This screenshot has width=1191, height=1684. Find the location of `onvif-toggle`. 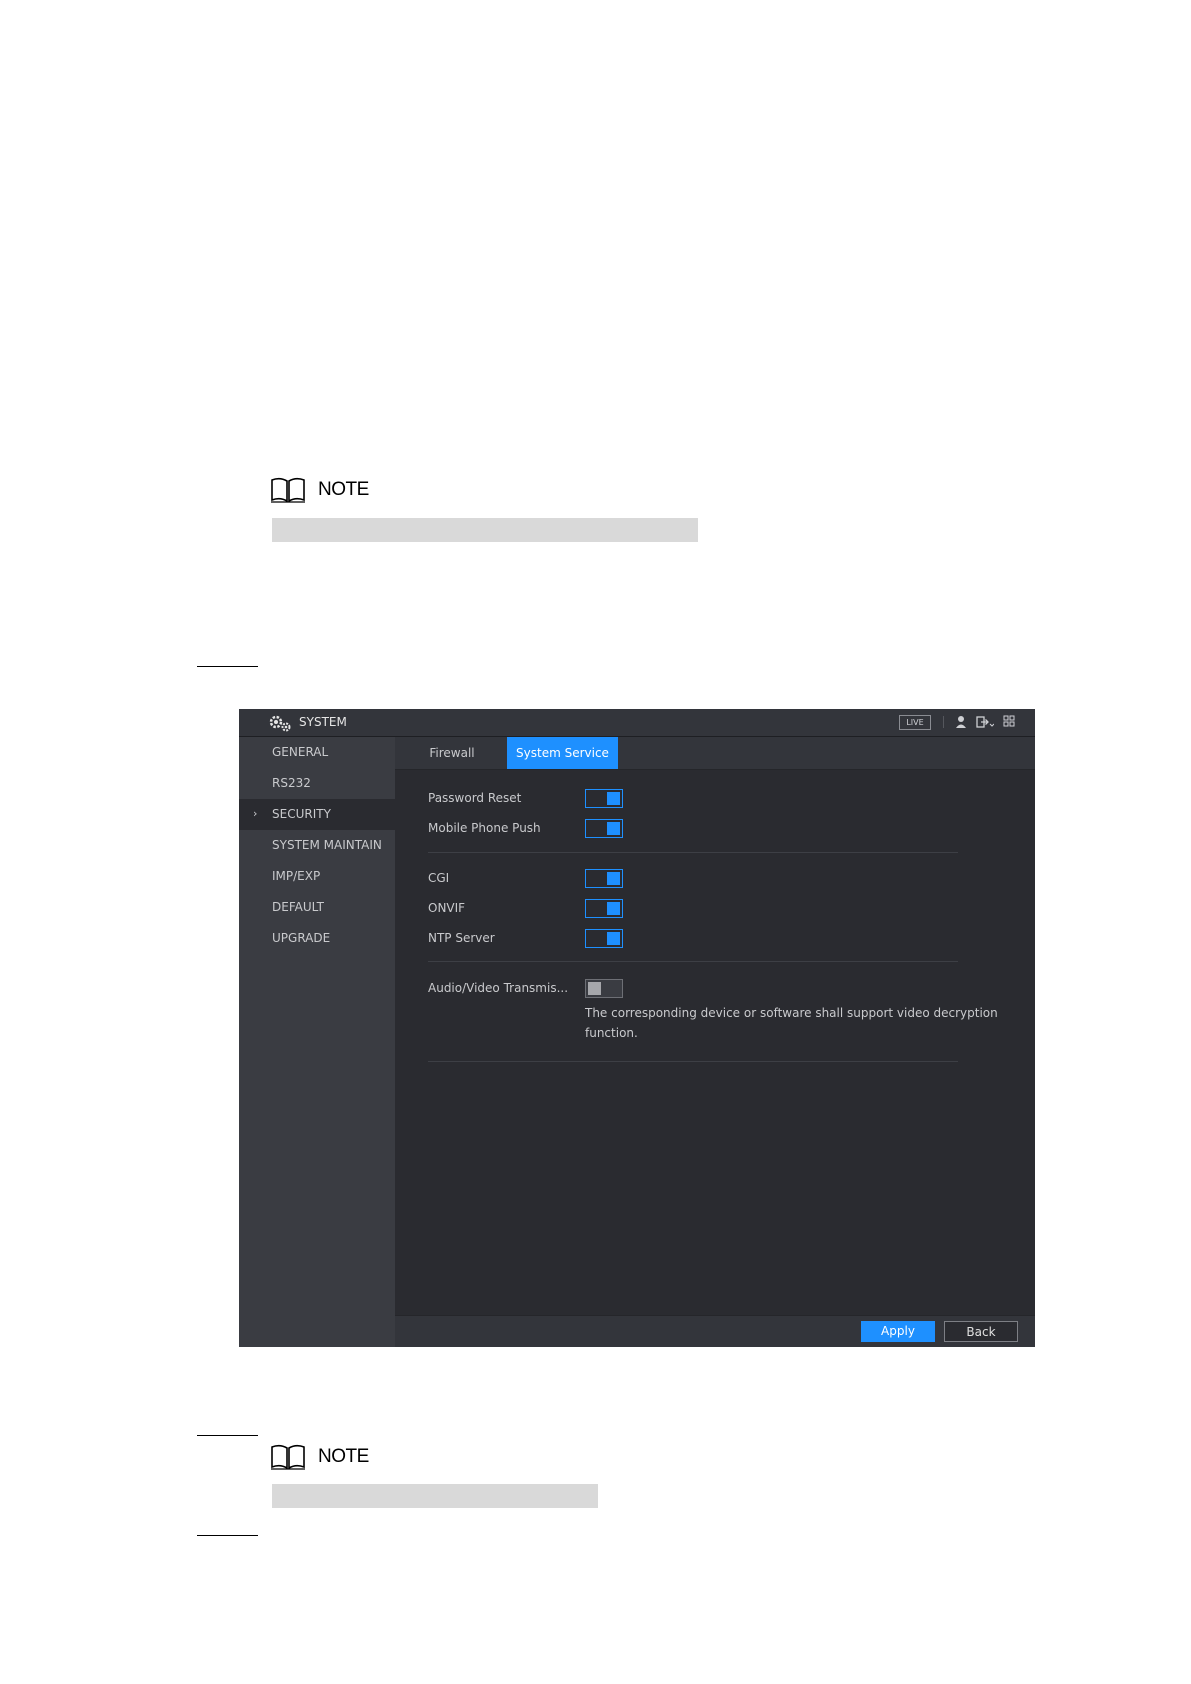

onvif-toggle is located at coordinates (604, 908).